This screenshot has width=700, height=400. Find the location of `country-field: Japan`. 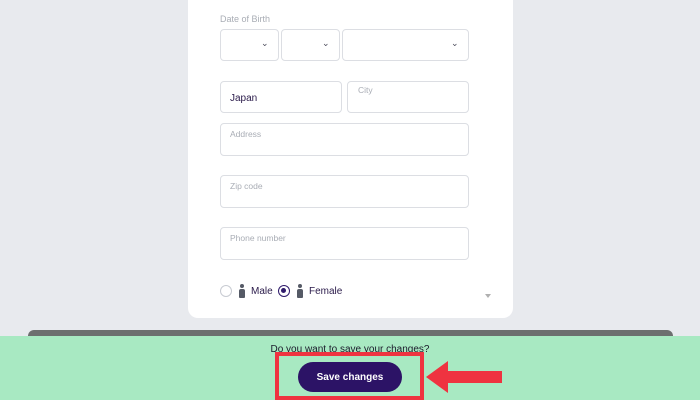

country-field: Japan is located at coordinates (281, 97).